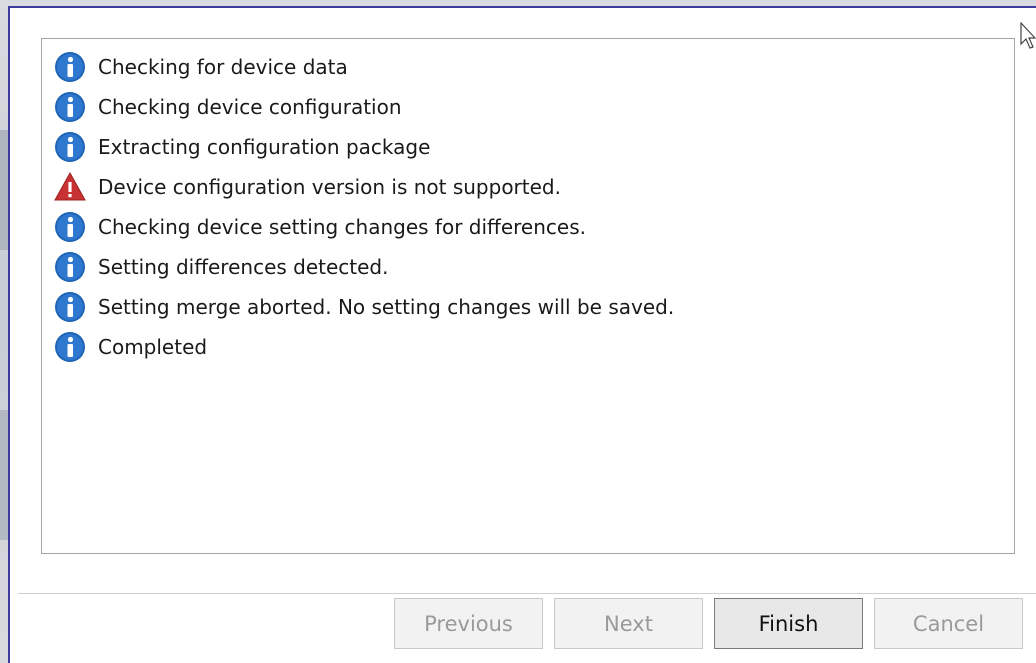  I want to click on warning-icon, so click(70, 186).